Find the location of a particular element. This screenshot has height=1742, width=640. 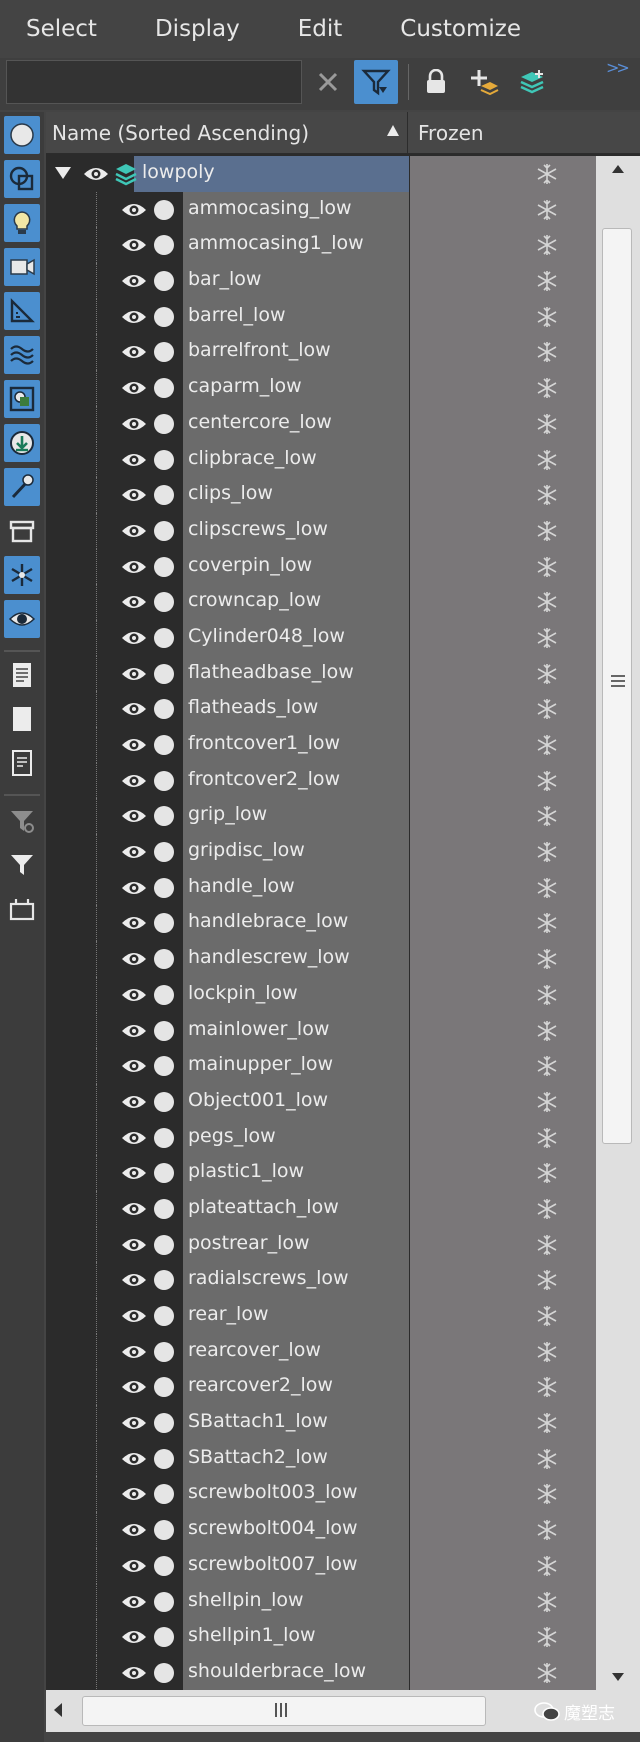

scroll-down-button is located at coordinates (618, 1677).